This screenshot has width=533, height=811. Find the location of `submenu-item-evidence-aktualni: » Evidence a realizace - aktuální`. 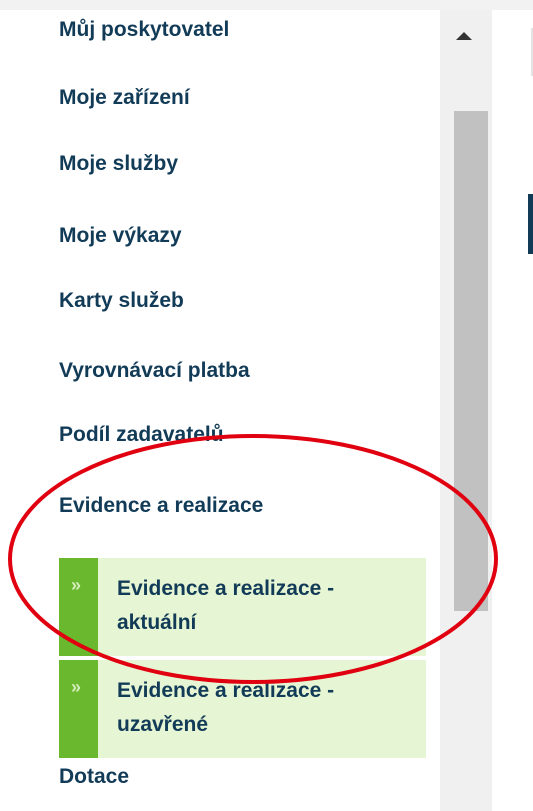

submenu-item-evidence-aktualni: » Evidence a realizace - aktuální is located at coordinates (242, 607).